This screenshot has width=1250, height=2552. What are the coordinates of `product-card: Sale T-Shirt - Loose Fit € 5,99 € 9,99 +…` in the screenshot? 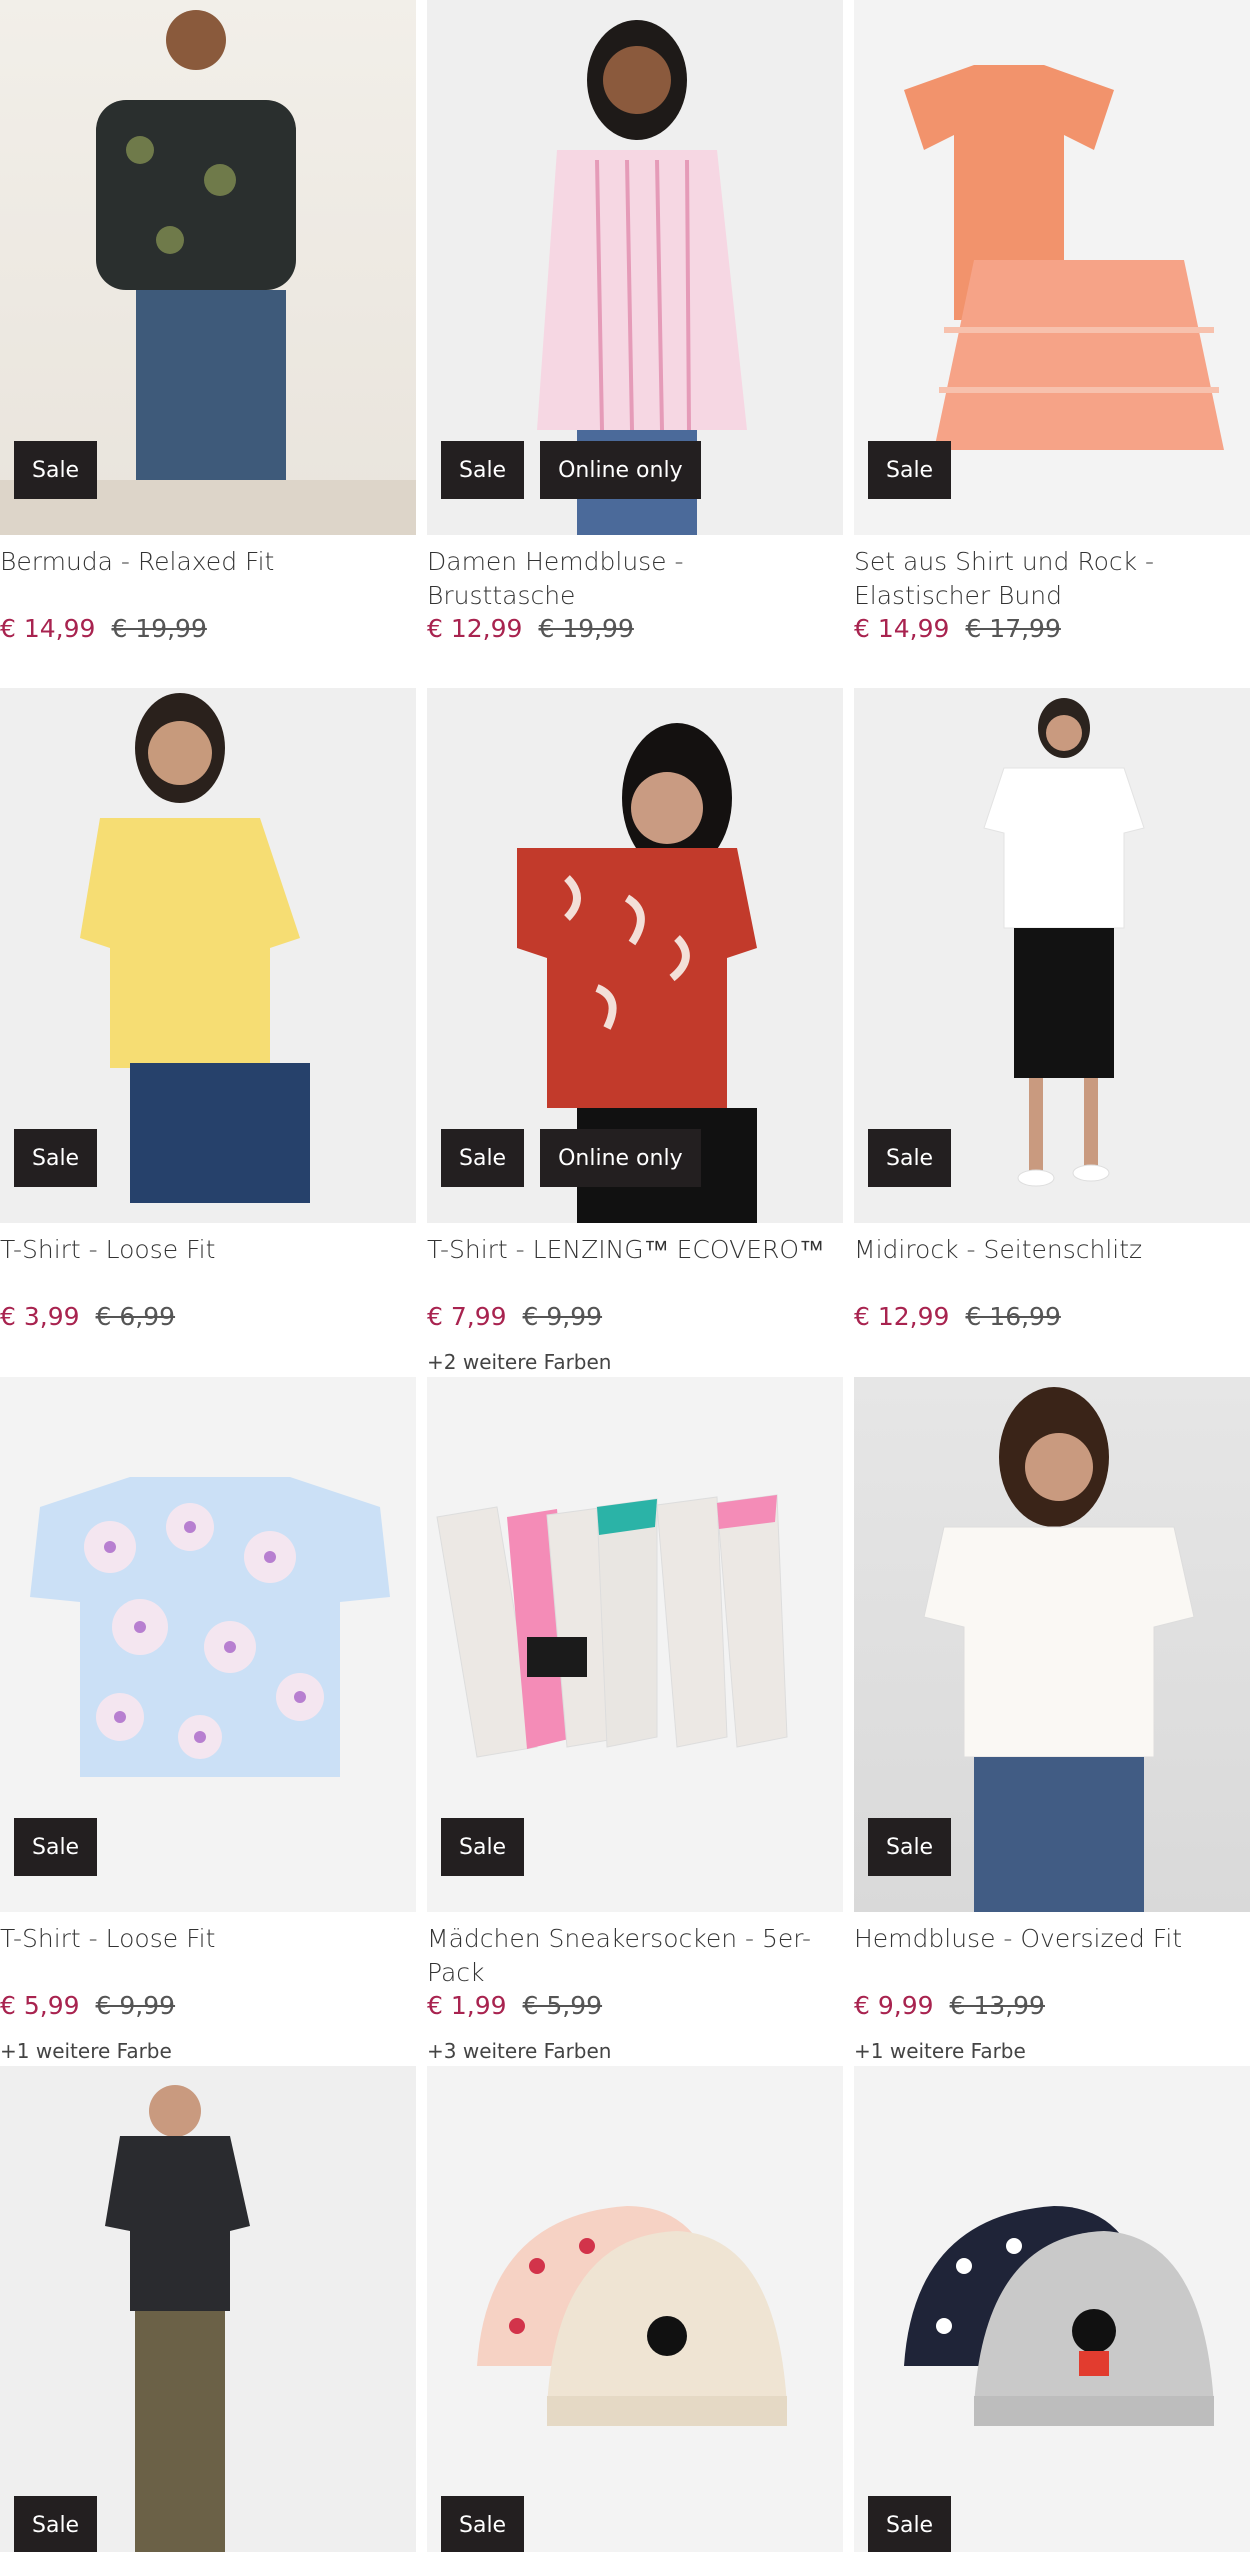 It's located at (208, 1720).